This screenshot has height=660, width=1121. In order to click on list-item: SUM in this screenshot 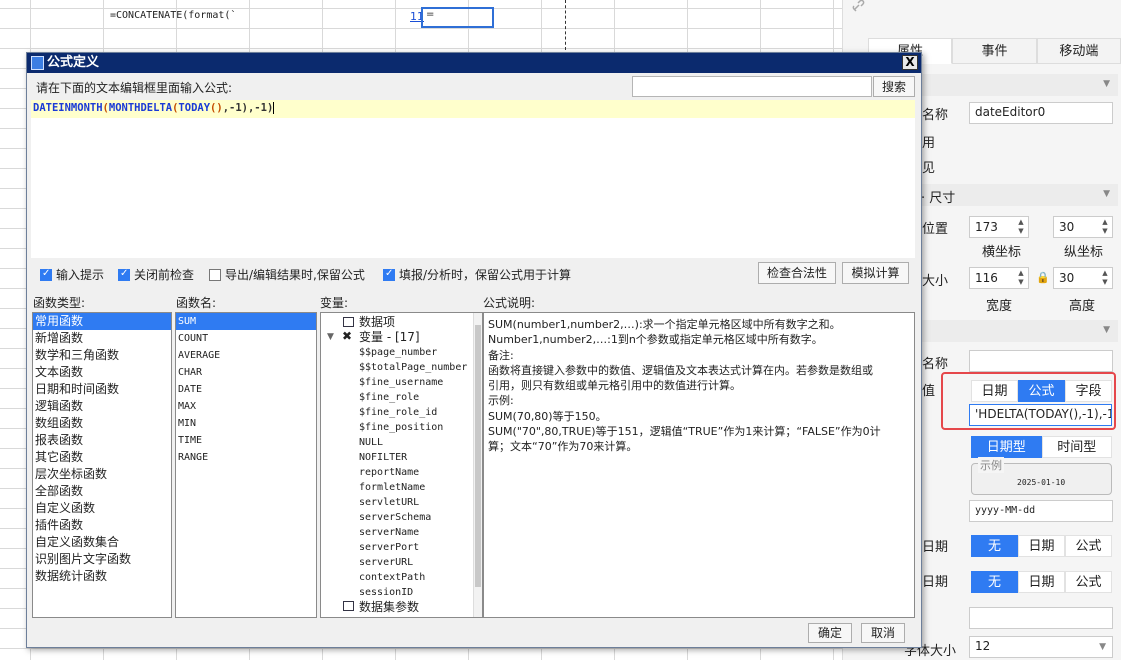, I will do `click(246, 321)`.